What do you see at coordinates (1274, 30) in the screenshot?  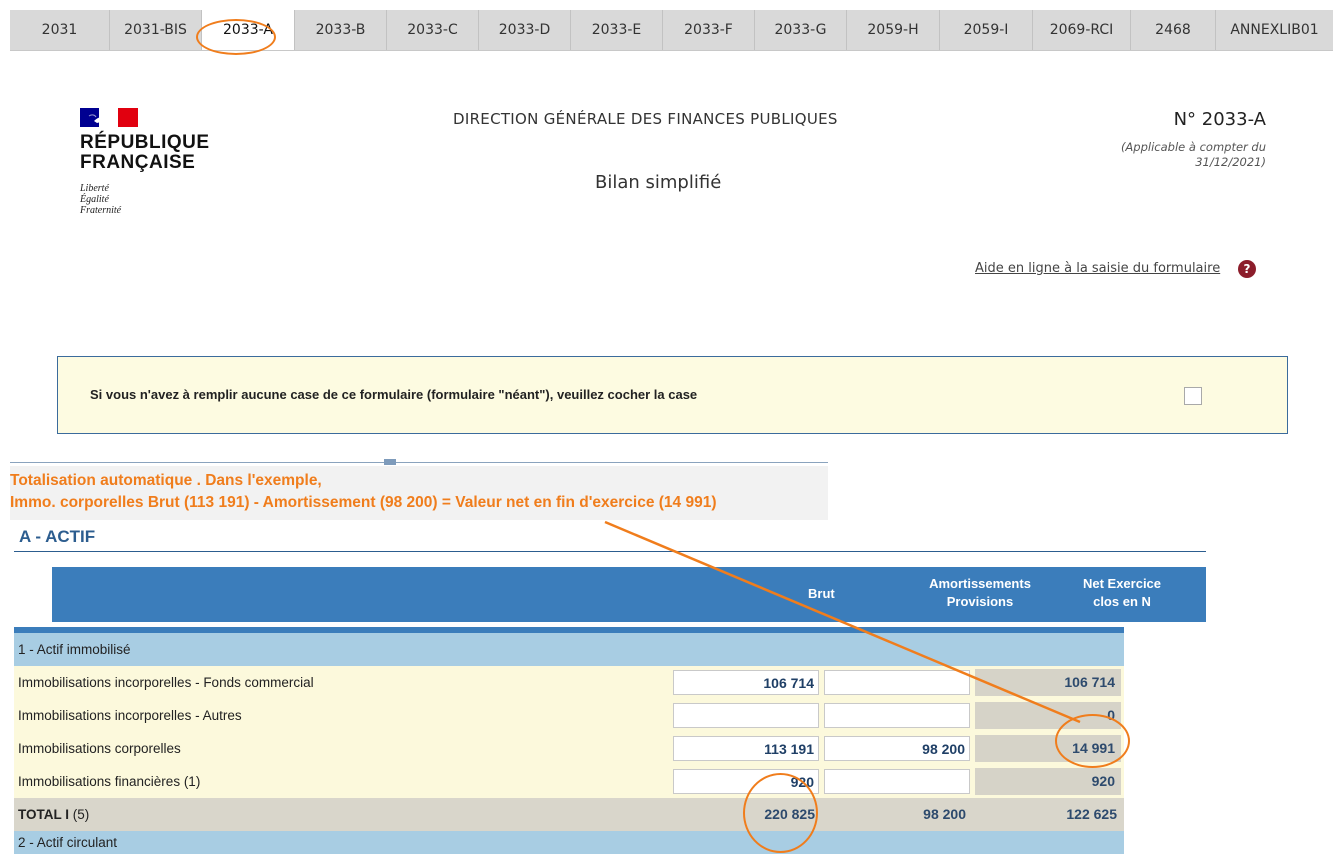 I see `tab-annexlib01: ANNEXLIB01` at bounding box center [1274, 30].